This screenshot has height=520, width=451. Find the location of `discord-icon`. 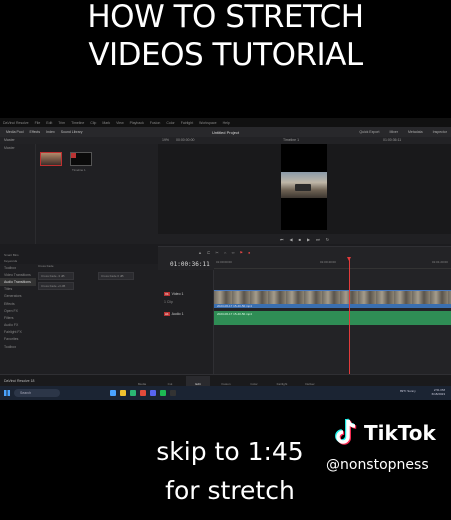

discord-icon is located at coordinates (153, 393).